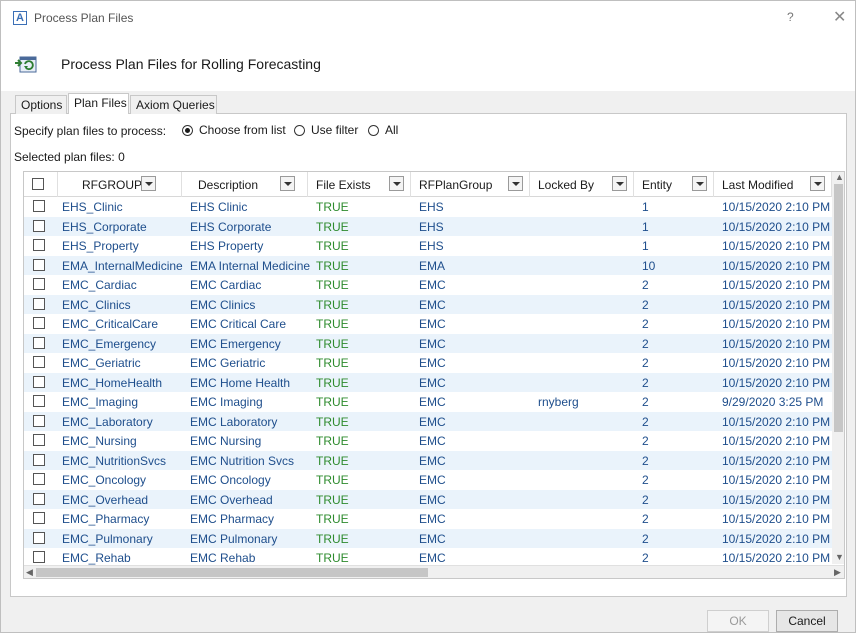  What do you see at coordinates (120, 184) in the screenshot?
I see `col-rfgroup: RFGROUP` at bounding box center [120, 184].